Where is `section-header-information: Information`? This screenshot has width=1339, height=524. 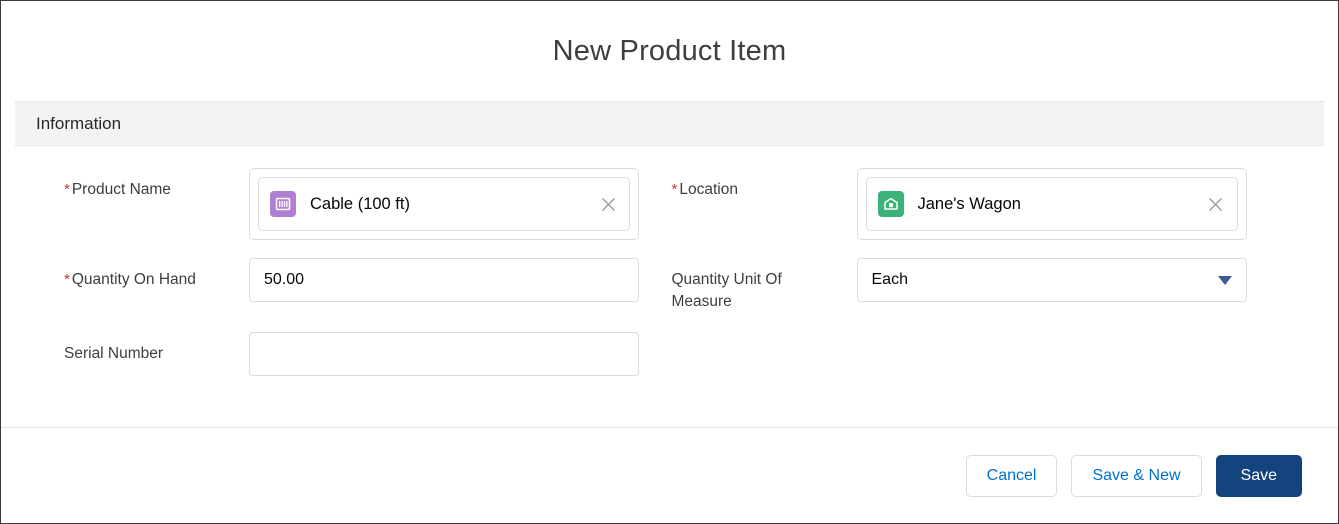 section-header-information: Information is located at coordinates (669, 123).